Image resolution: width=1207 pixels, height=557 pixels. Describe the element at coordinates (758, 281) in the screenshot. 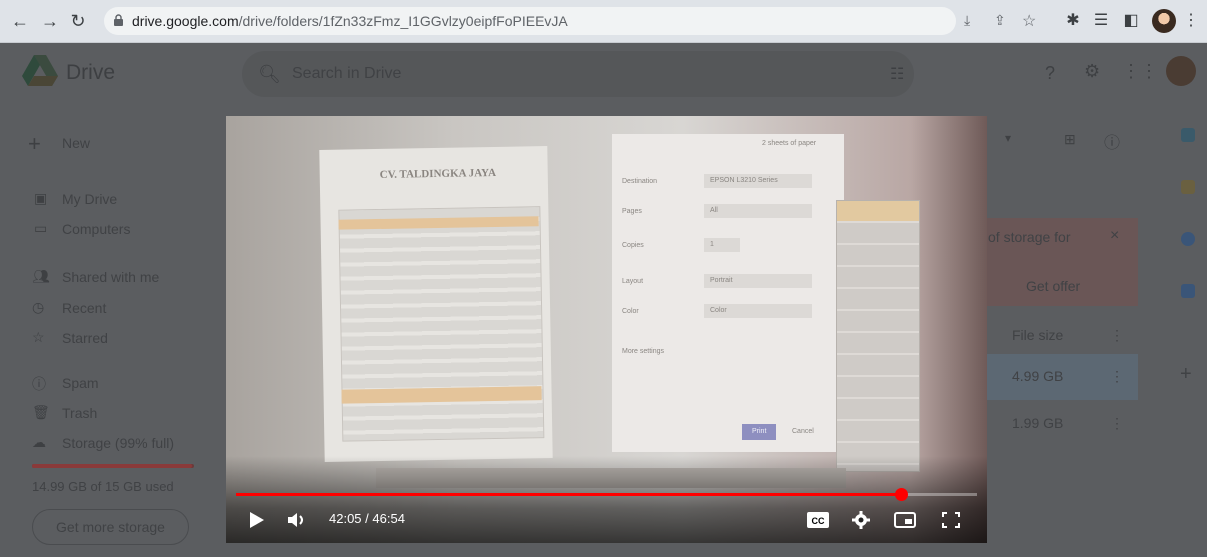

I see `dialog-field: Portrait` at that location.